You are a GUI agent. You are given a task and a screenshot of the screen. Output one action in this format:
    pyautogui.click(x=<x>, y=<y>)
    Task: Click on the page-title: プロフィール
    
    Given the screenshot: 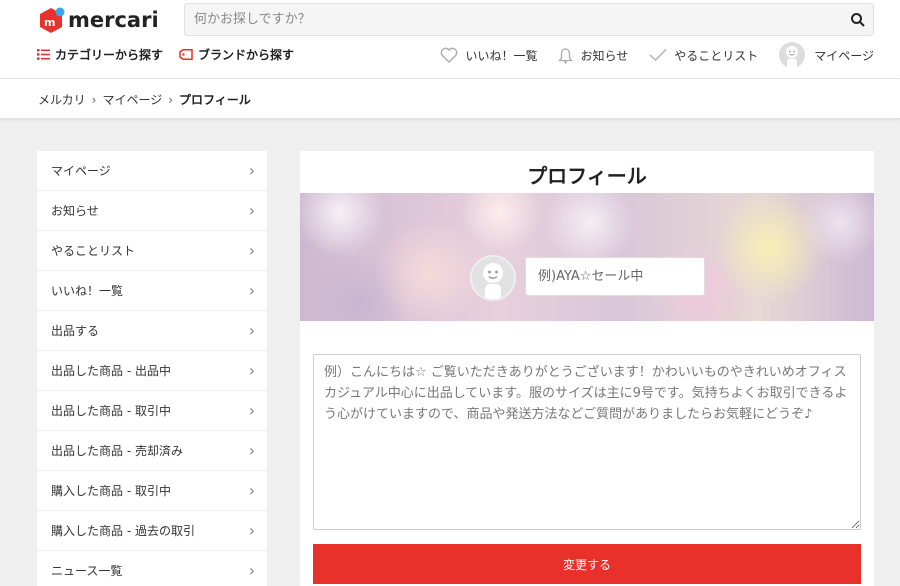 What is the action you would take?
    pyautogui.click(x=587, y=176)
    